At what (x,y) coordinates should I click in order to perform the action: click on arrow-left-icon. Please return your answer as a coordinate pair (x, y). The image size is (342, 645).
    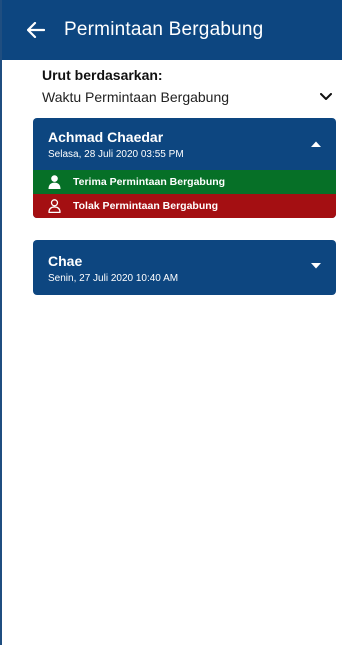
    Looking at the image, I should click on (36, 30).